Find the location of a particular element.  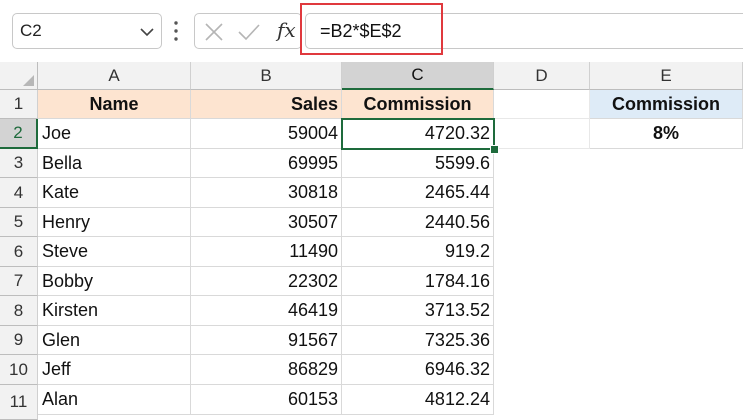

row-header-10: 10 is located at coordinates (19, 370).